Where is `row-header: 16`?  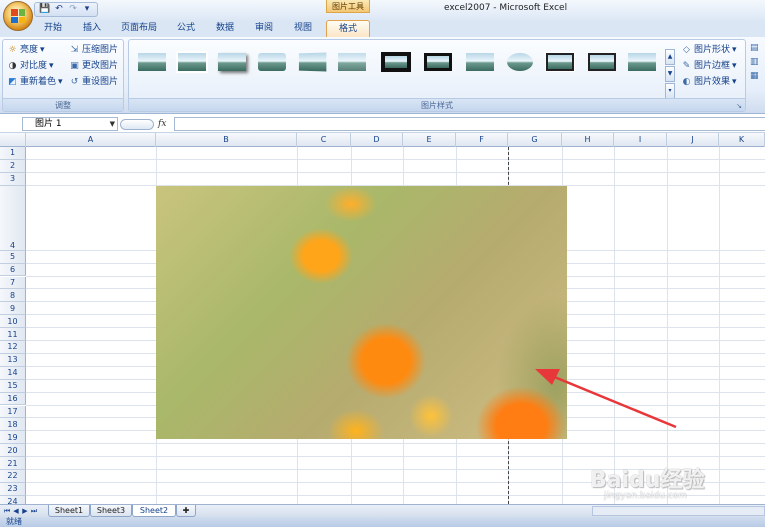 row-header: 16 is located at coordinates (13, 399).